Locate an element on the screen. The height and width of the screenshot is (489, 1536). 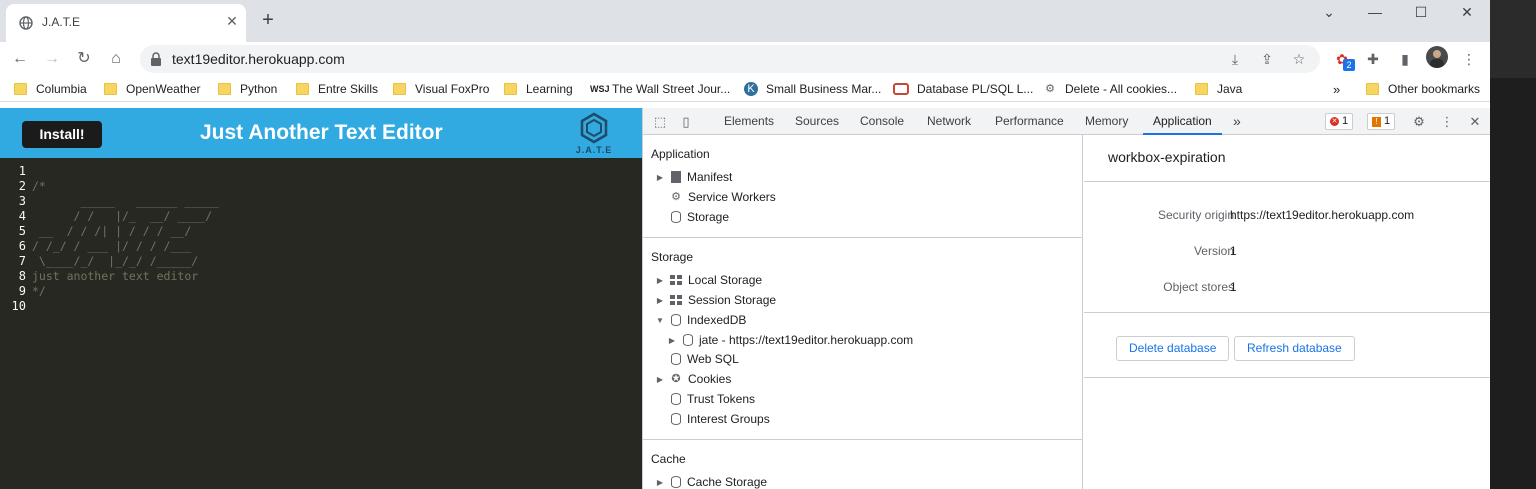
gear-icon: ⚙ is located at coordinates (676, 197).